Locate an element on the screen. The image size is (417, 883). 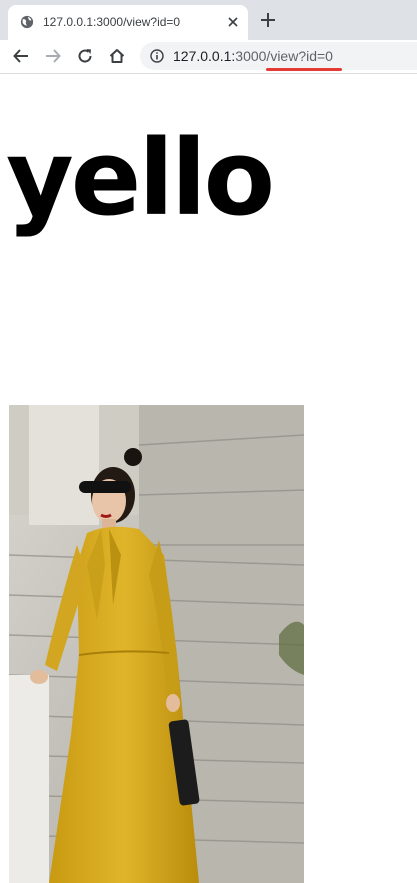
browser-tab: 127.0.0.1:3000/view?id=0 is located at coordinates (128, 22).